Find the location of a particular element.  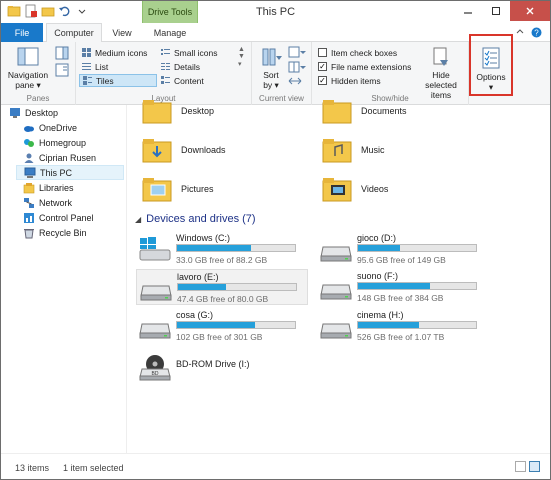

folder-label: Pictures is located at coordinates (197, 189).